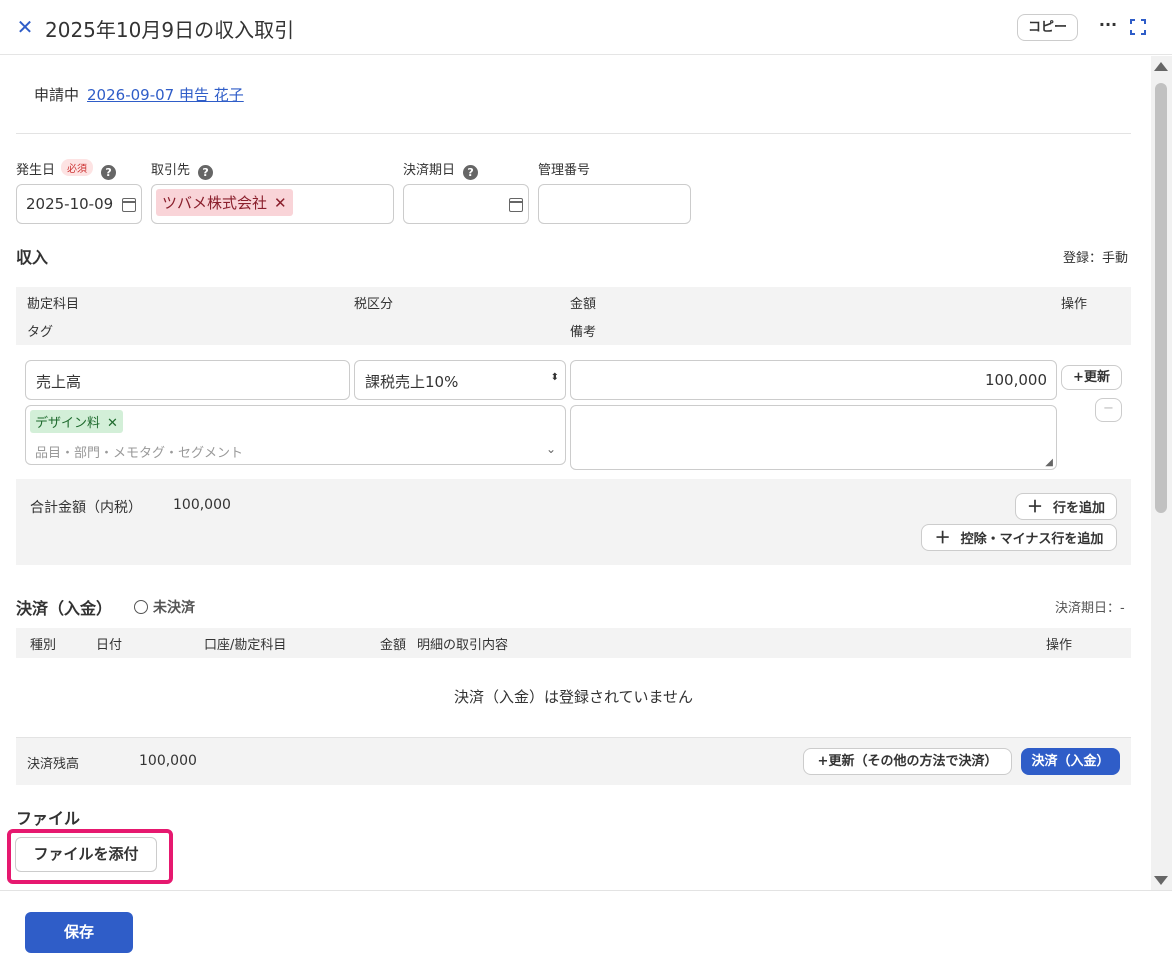 This screenshot has height=970, width=1172. I want to click on col-account: 勘定科目, so click(53, 304).